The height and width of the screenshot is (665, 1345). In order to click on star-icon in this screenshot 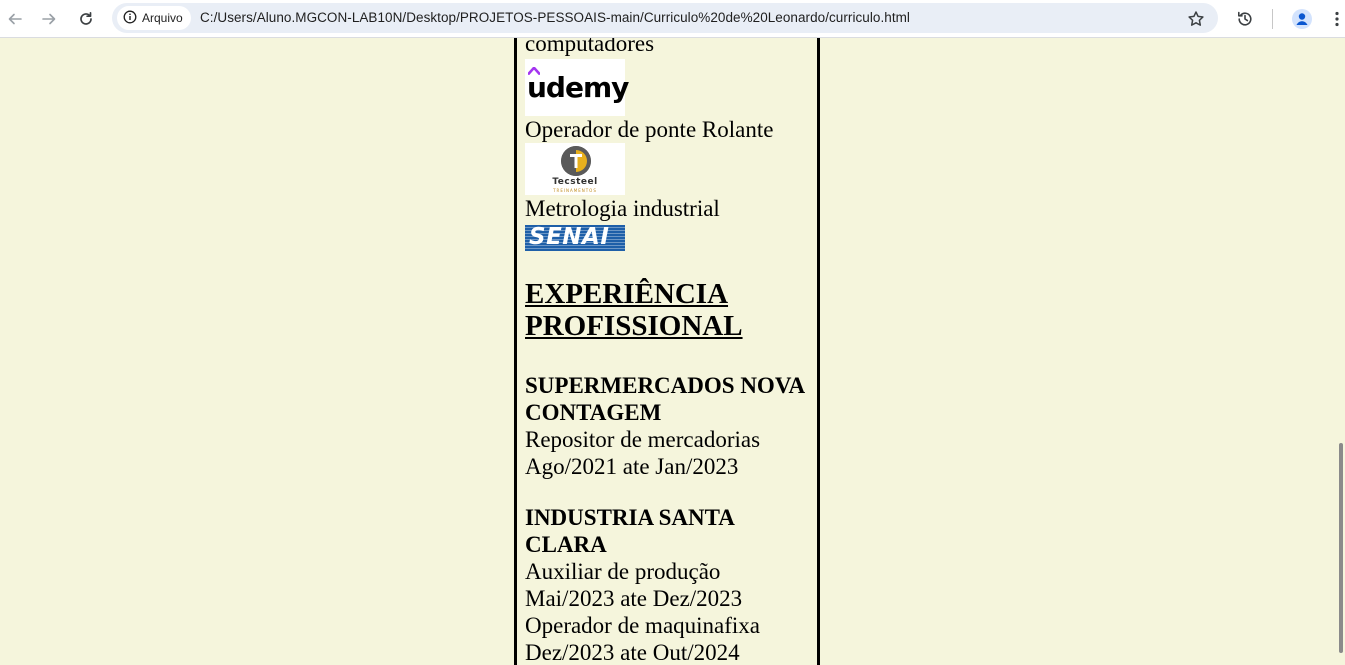, I will do `click(1196, 19)`.